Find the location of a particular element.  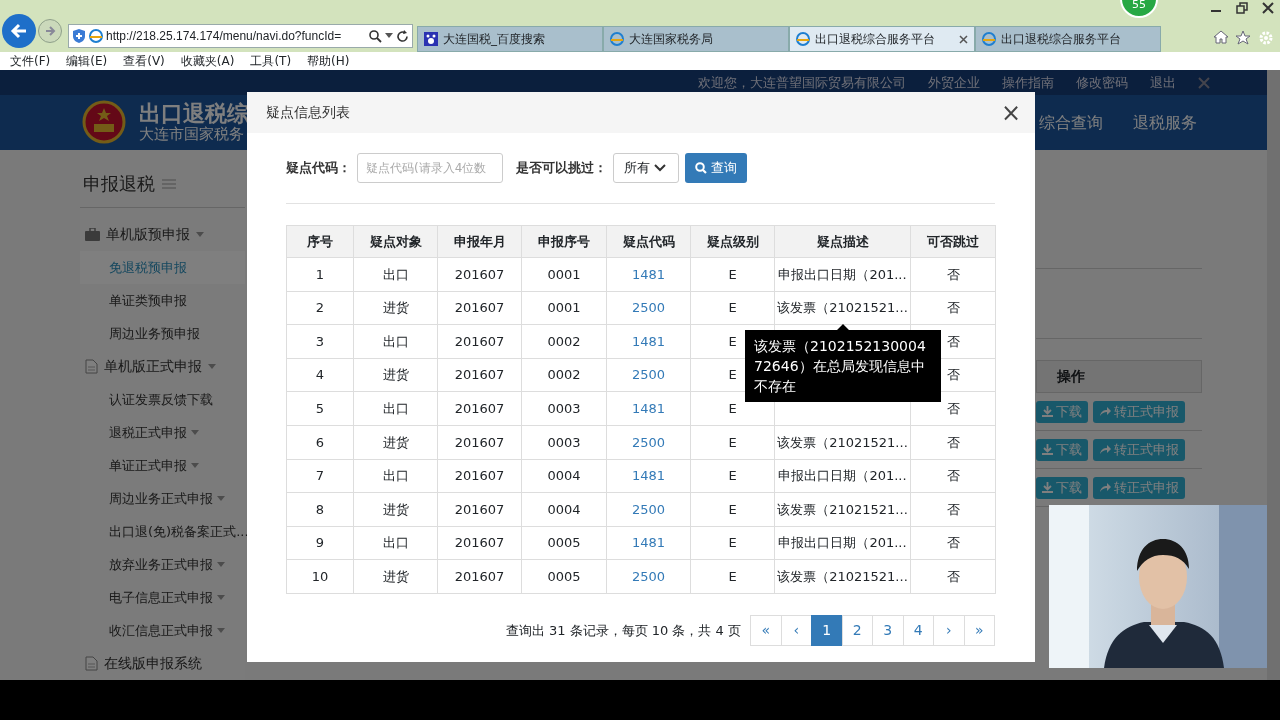

result-summary: 查询出 31 条记录，每页 10 条，共 4 页 is located at coordinates (623, 630).